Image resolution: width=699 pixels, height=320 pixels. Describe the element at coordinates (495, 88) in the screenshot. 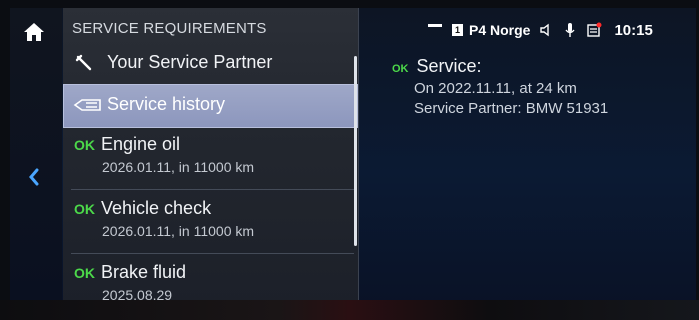

I see `detail-date-line: On 2022.11.11, at 24 km` at that location.